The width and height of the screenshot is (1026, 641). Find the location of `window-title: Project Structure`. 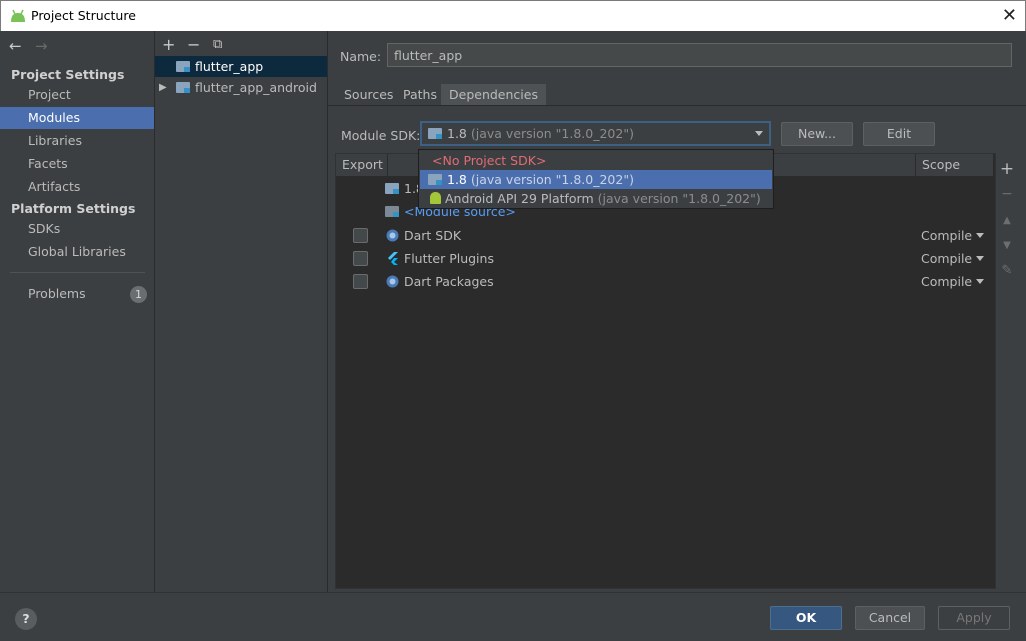

window-title: Project Structure is located at coordinates (83, 15).